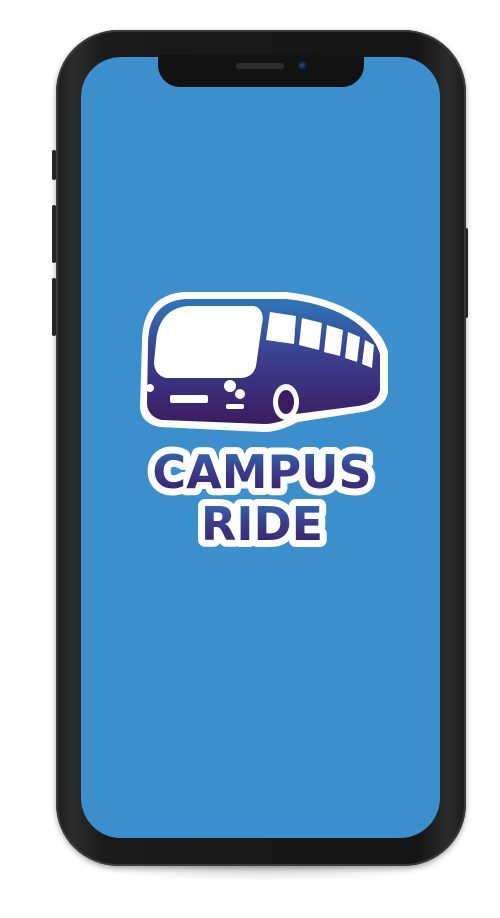  I want to click on logo-line2: RIDE, so click(262, 524).